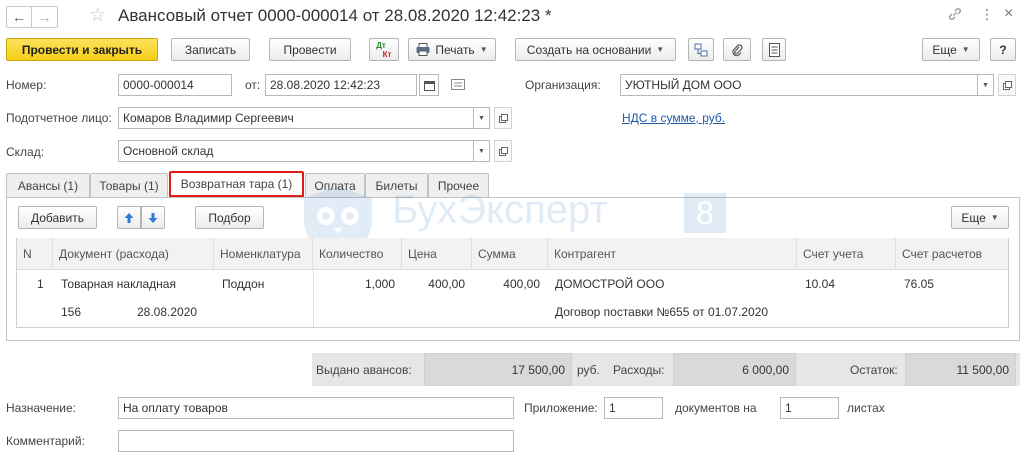 The image size is (1024, 456). Describe the element at coordinates (561, 408) in the screenshot. I see `attachment-label: Приложение:` at that location.